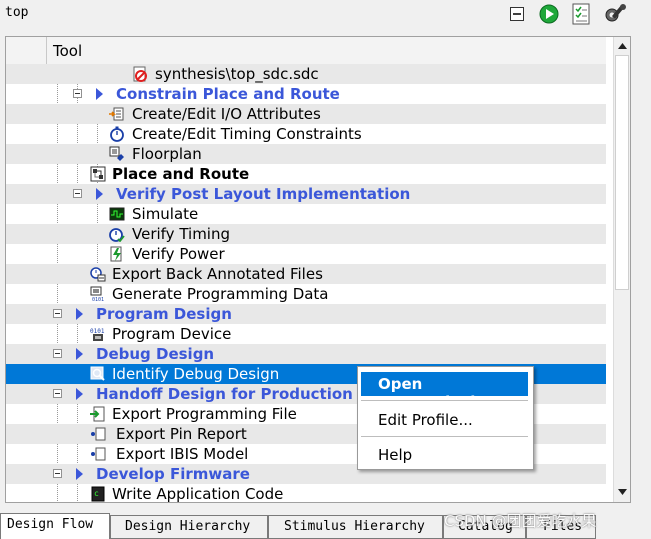 This screenshot has width=651, height=539. I want to click on scroll-down-button, so click(622, 491).